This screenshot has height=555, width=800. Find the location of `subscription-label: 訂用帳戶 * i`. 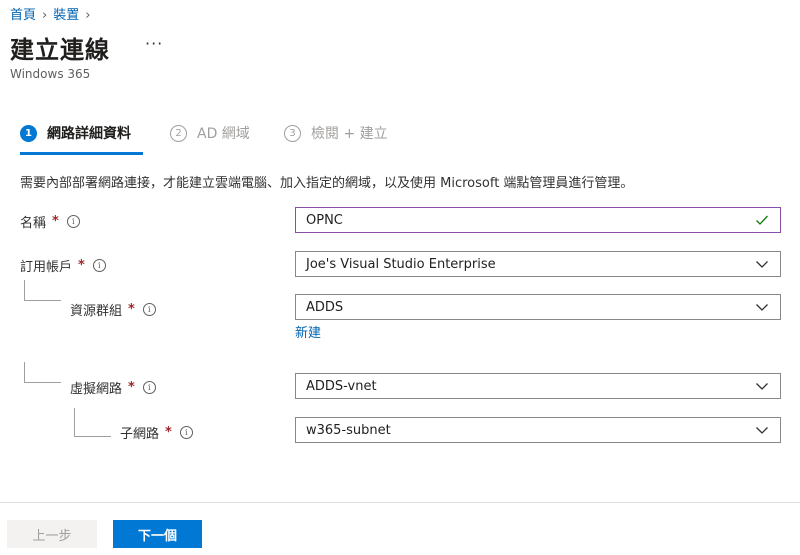

subscription-label: 訂用帳戶 * i is located at coordinates (63, 265).